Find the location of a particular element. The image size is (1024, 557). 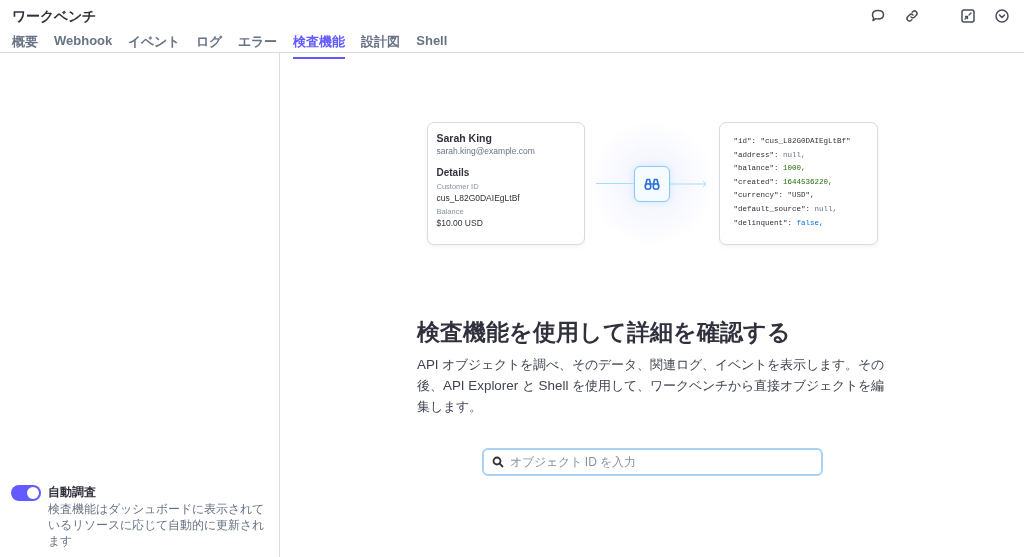

search-field: オブジェクト ID を入力 is located at coordinates (652, 462).